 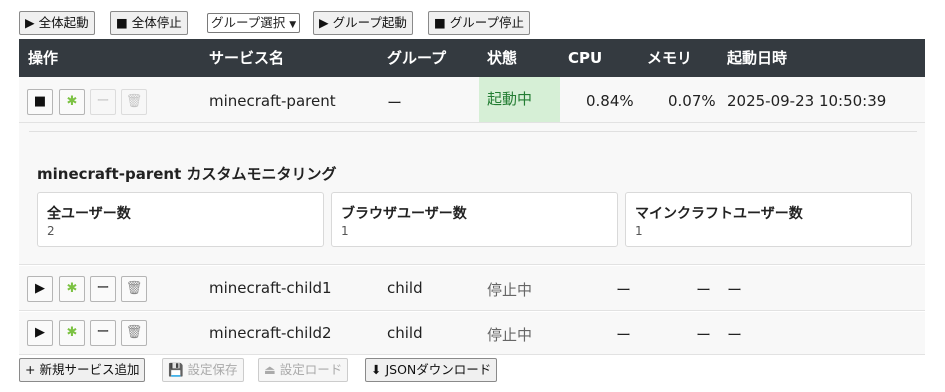 I want to click on metric-label: ブラウザユーザー数, so click(x=404, y=214).